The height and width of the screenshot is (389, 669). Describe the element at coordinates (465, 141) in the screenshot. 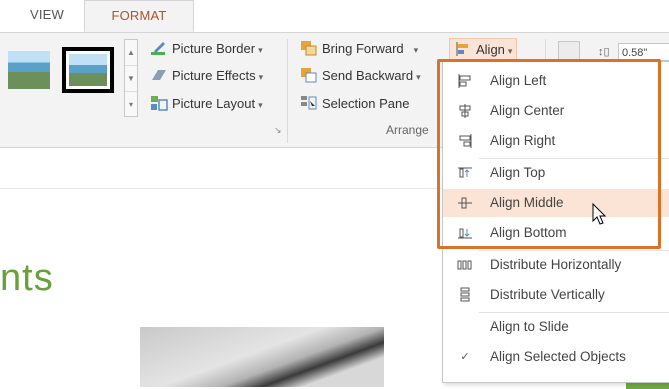

I see `align-right-icon` at that location.